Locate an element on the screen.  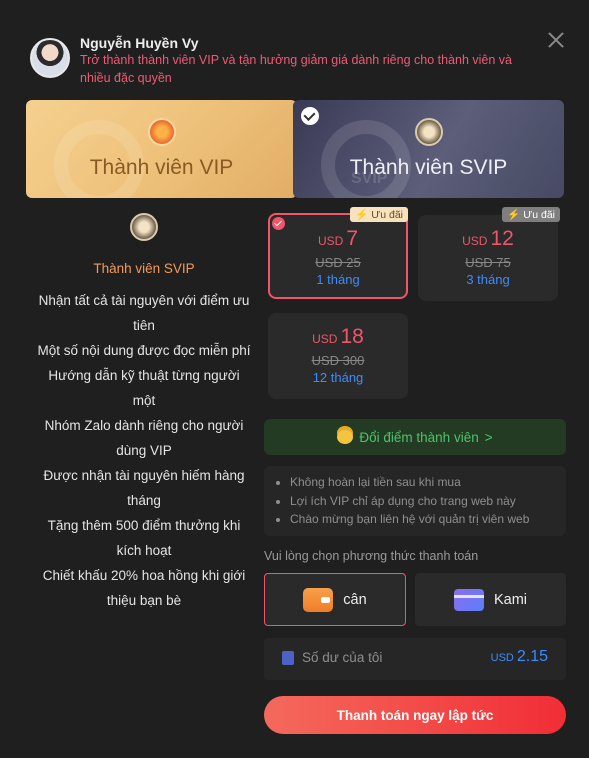
note-item: Không hoàn lại tiền sau khi mua is located at coordinates (421, 482).